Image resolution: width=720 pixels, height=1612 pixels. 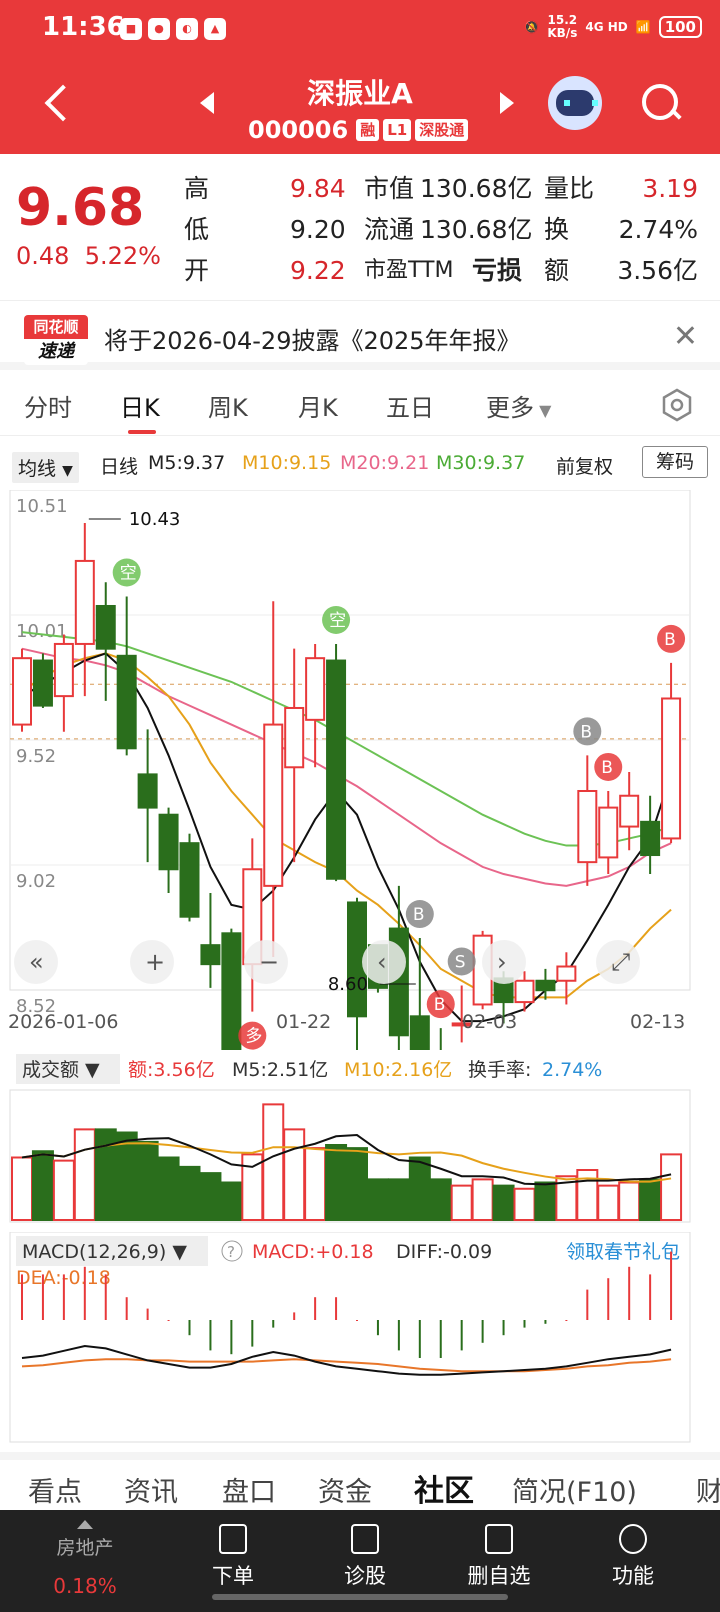 I want to click on volume-m5: M5:2.51亿, so click(x=280, y=1070).